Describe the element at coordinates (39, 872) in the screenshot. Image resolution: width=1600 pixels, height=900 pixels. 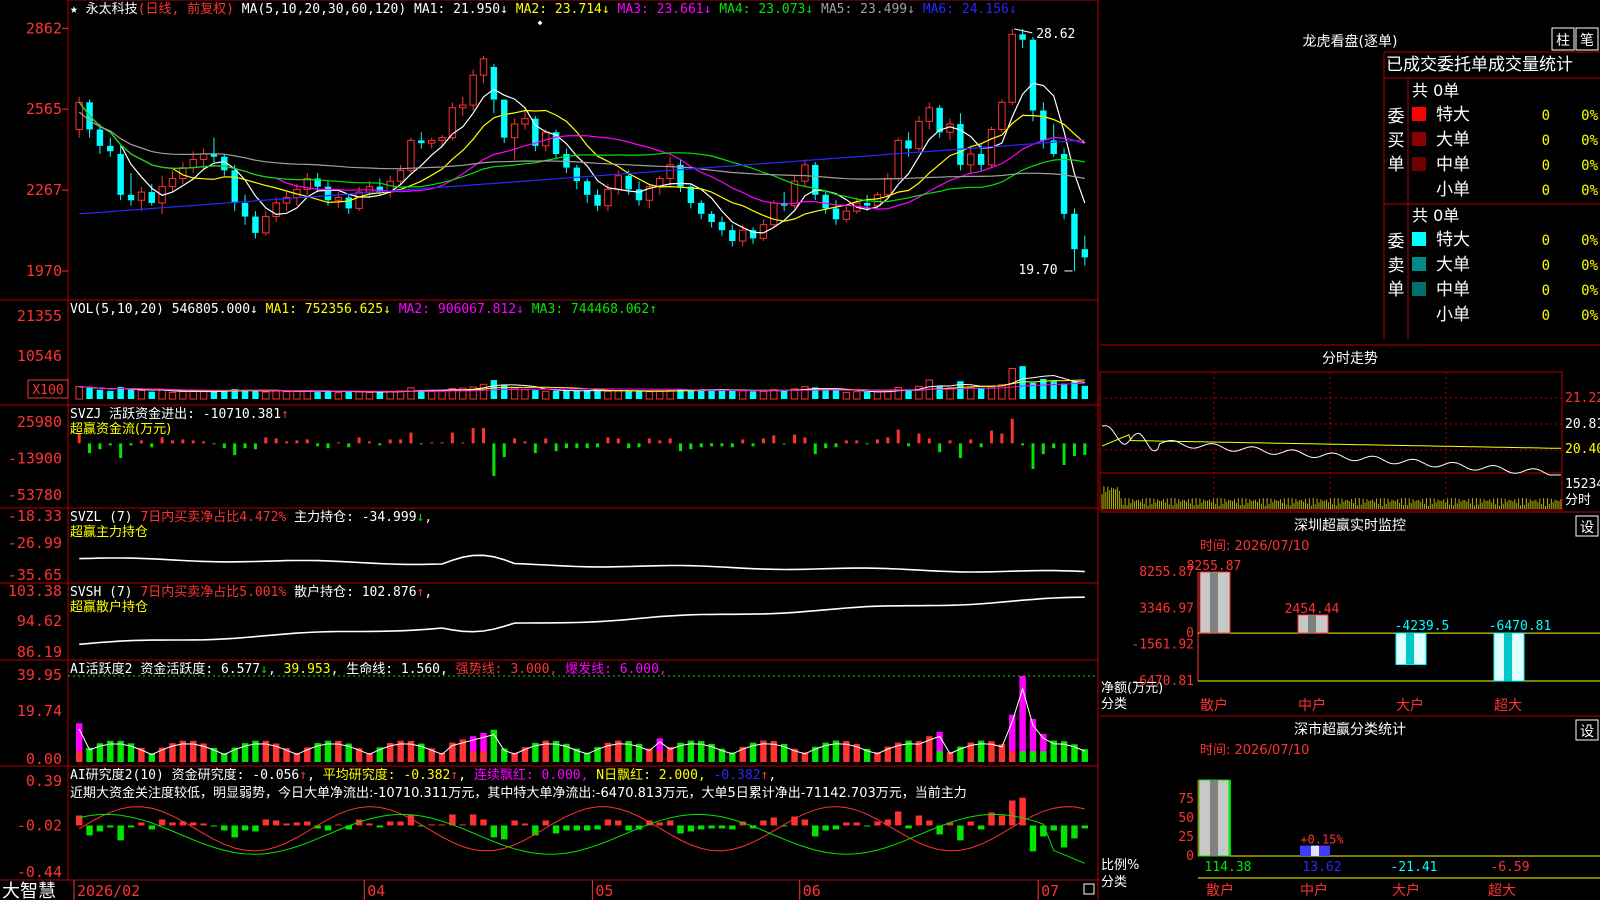
I see `res-y-tick: -0.44` at that location.